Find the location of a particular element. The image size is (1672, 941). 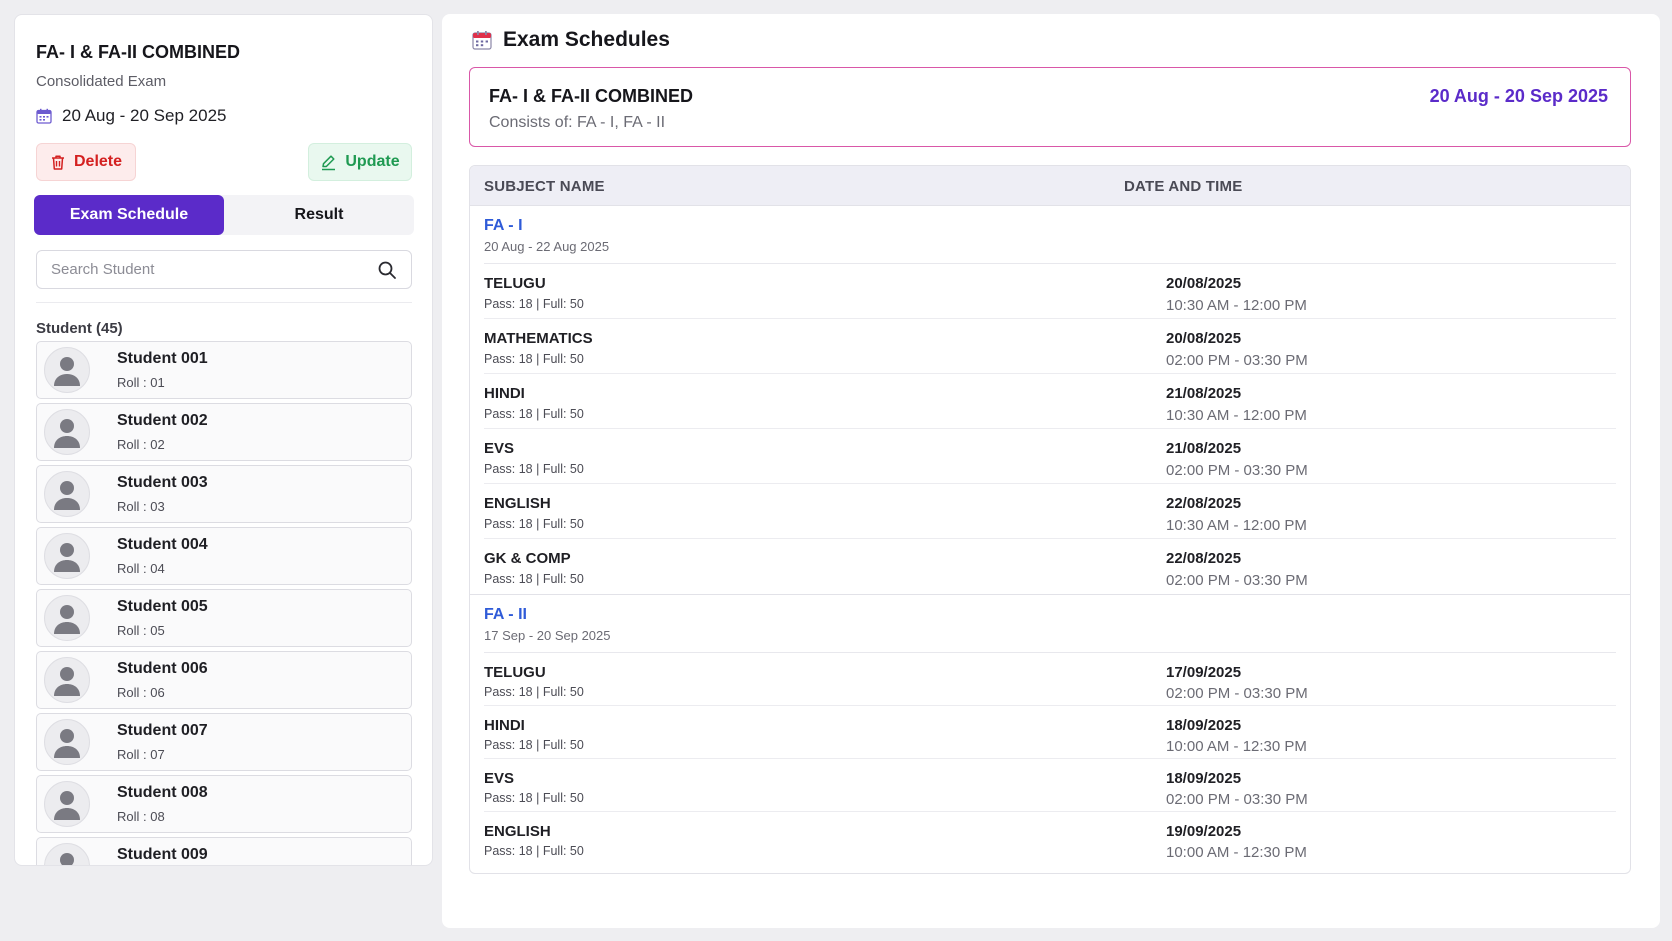

student-name: Student 005 is located at coordinates (162, 606).